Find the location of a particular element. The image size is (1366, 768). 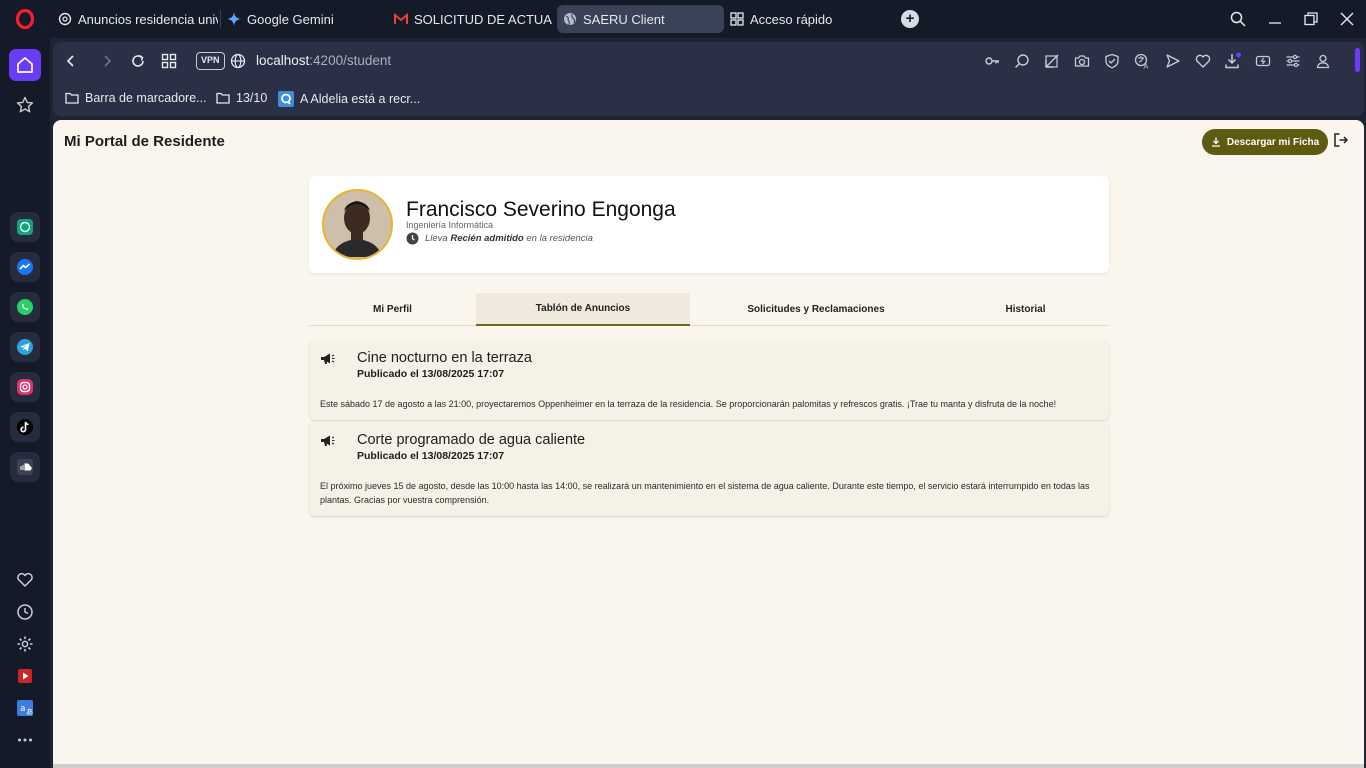

battery-saver-icon is located at coordinates (1263, 61).